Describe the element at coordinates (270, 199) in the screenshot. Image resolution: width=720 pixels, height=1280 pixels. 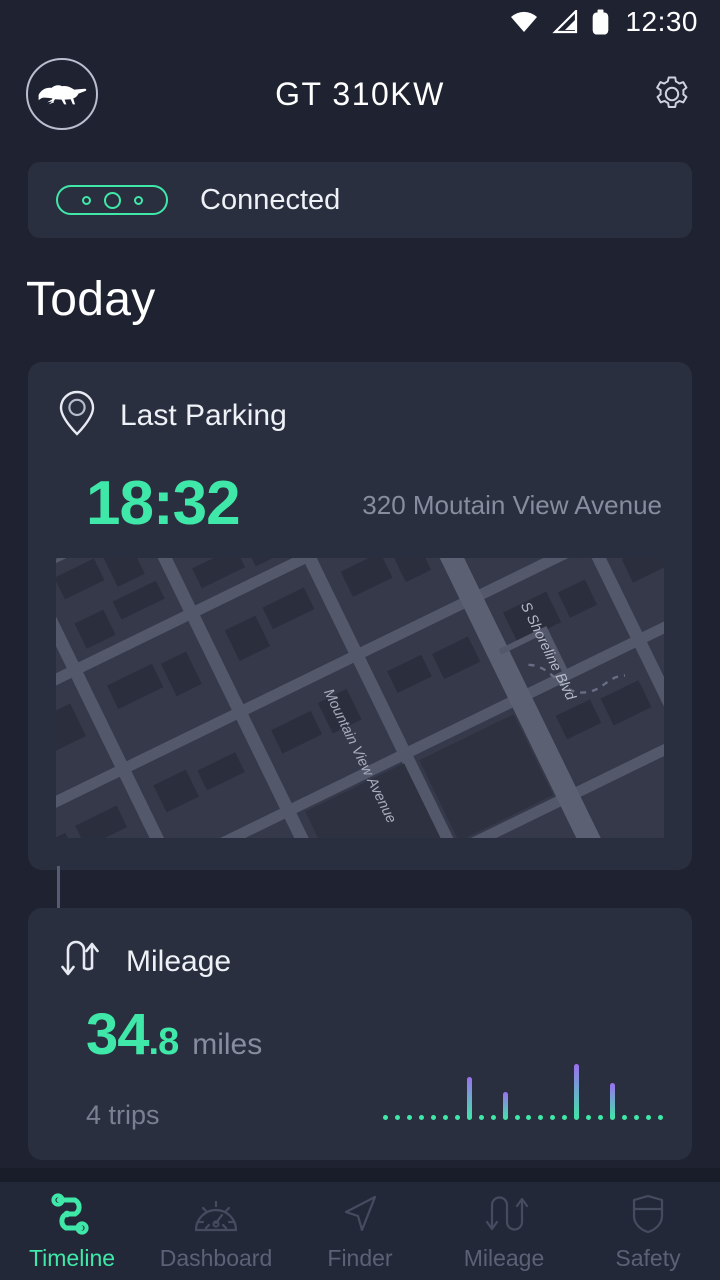
I see `connection-status-label: Connected` at that location.